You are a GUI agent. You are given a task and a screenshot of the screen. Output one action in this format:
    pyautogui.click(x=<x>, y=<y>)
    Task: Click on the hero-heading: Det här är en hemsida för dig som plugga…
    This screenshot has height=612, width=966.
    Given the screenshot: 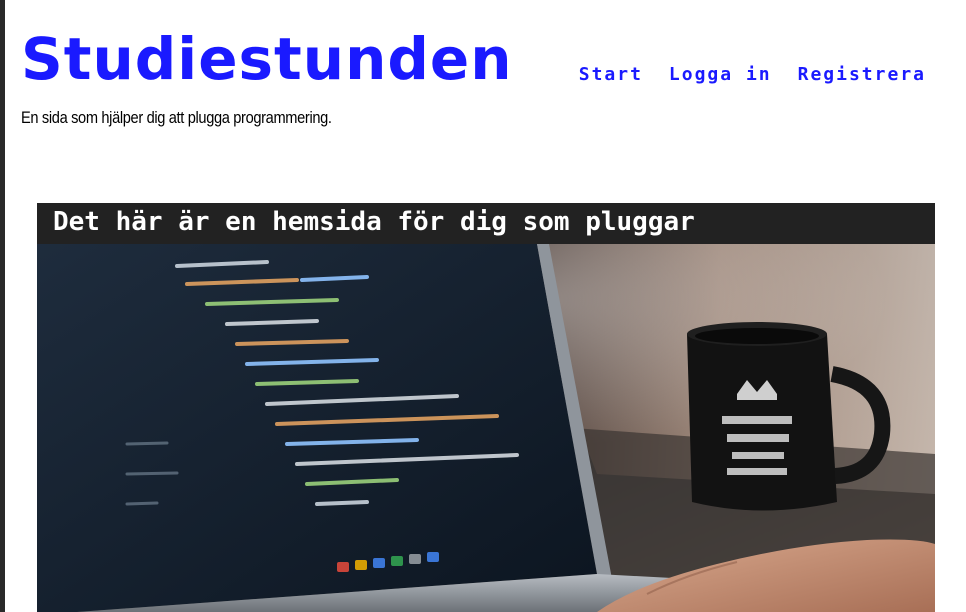 What is the action you would take?
    pyautogui.click(x=374, y=222)
    